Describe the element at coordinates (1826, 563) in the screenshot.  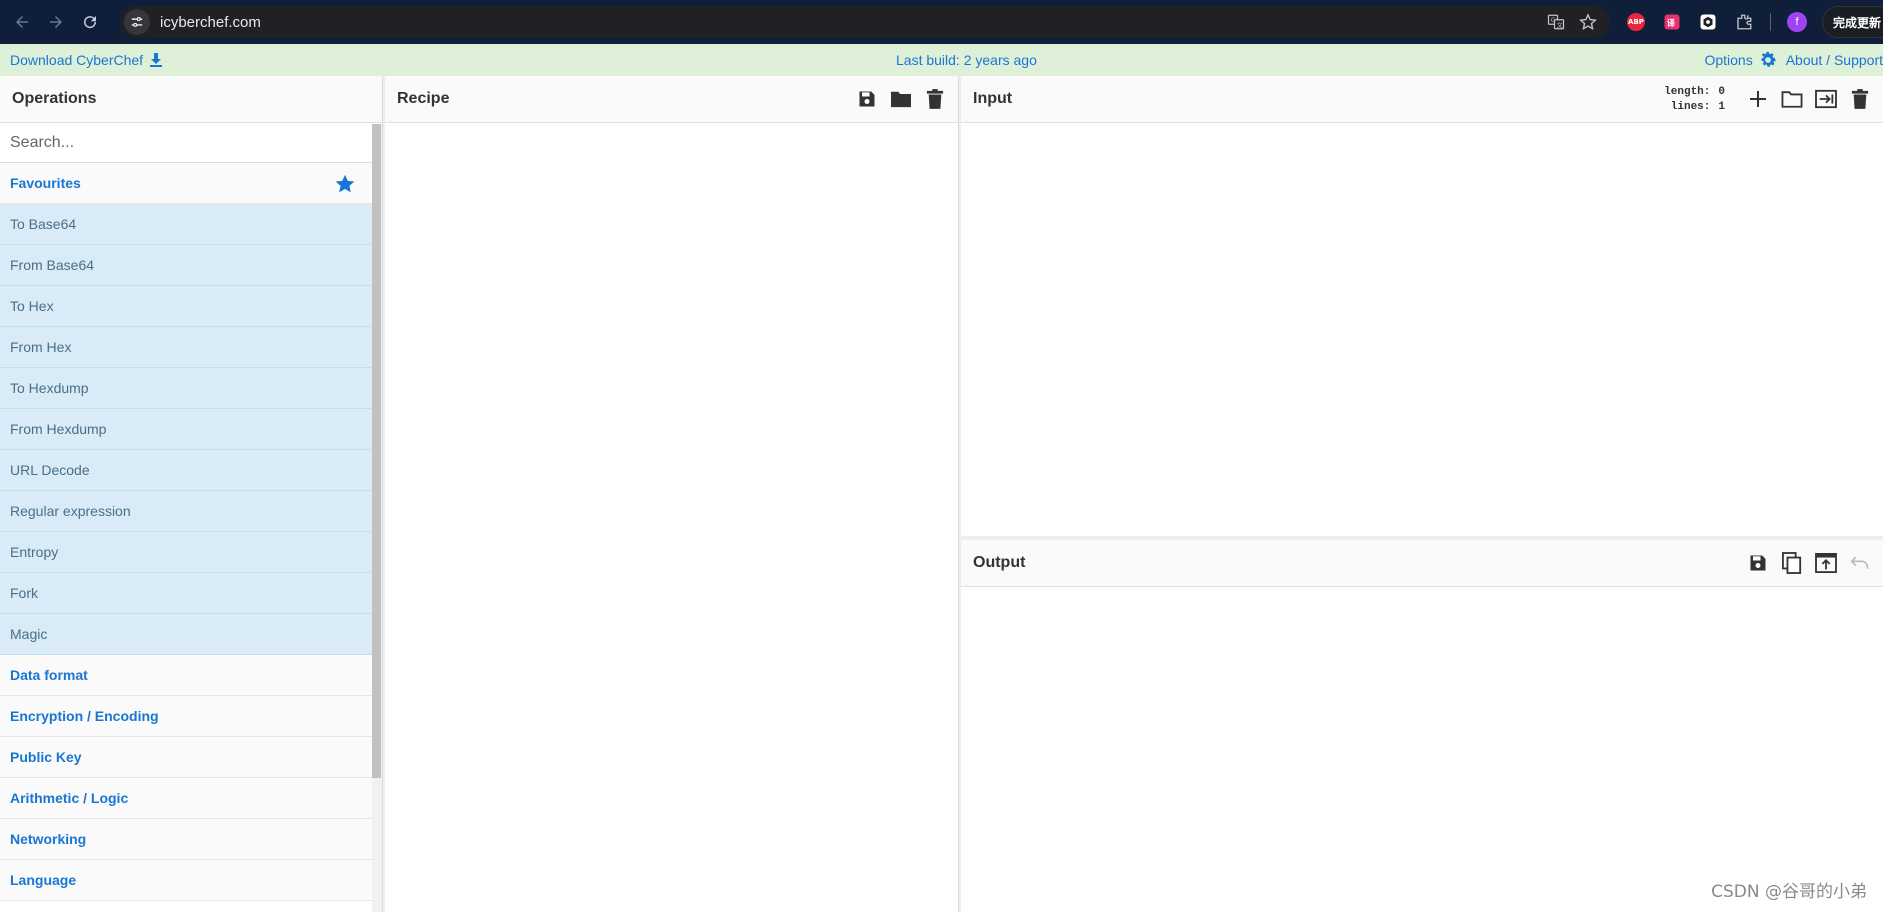
I see `replace-input-with-output-icon` at that location.